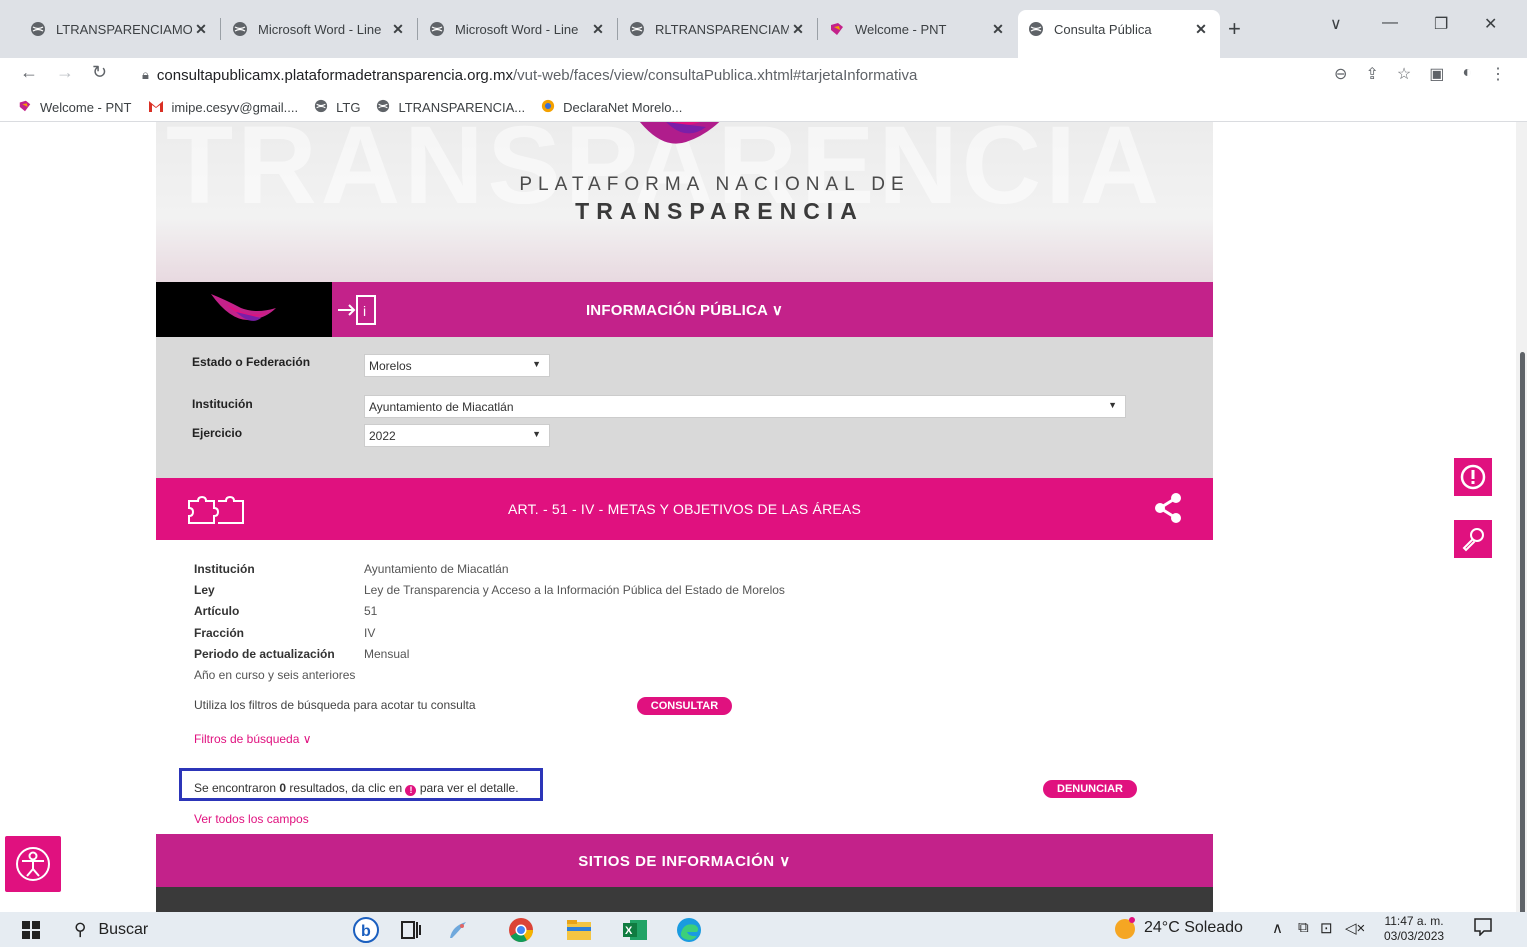 The width and height of the screenshot is (1527, 947). What do you see at coordinates (441, 406) in the screenshot?
I see `institucion-value: Ayuntamiento de Miacatlán` at bounding box center [441, 406].